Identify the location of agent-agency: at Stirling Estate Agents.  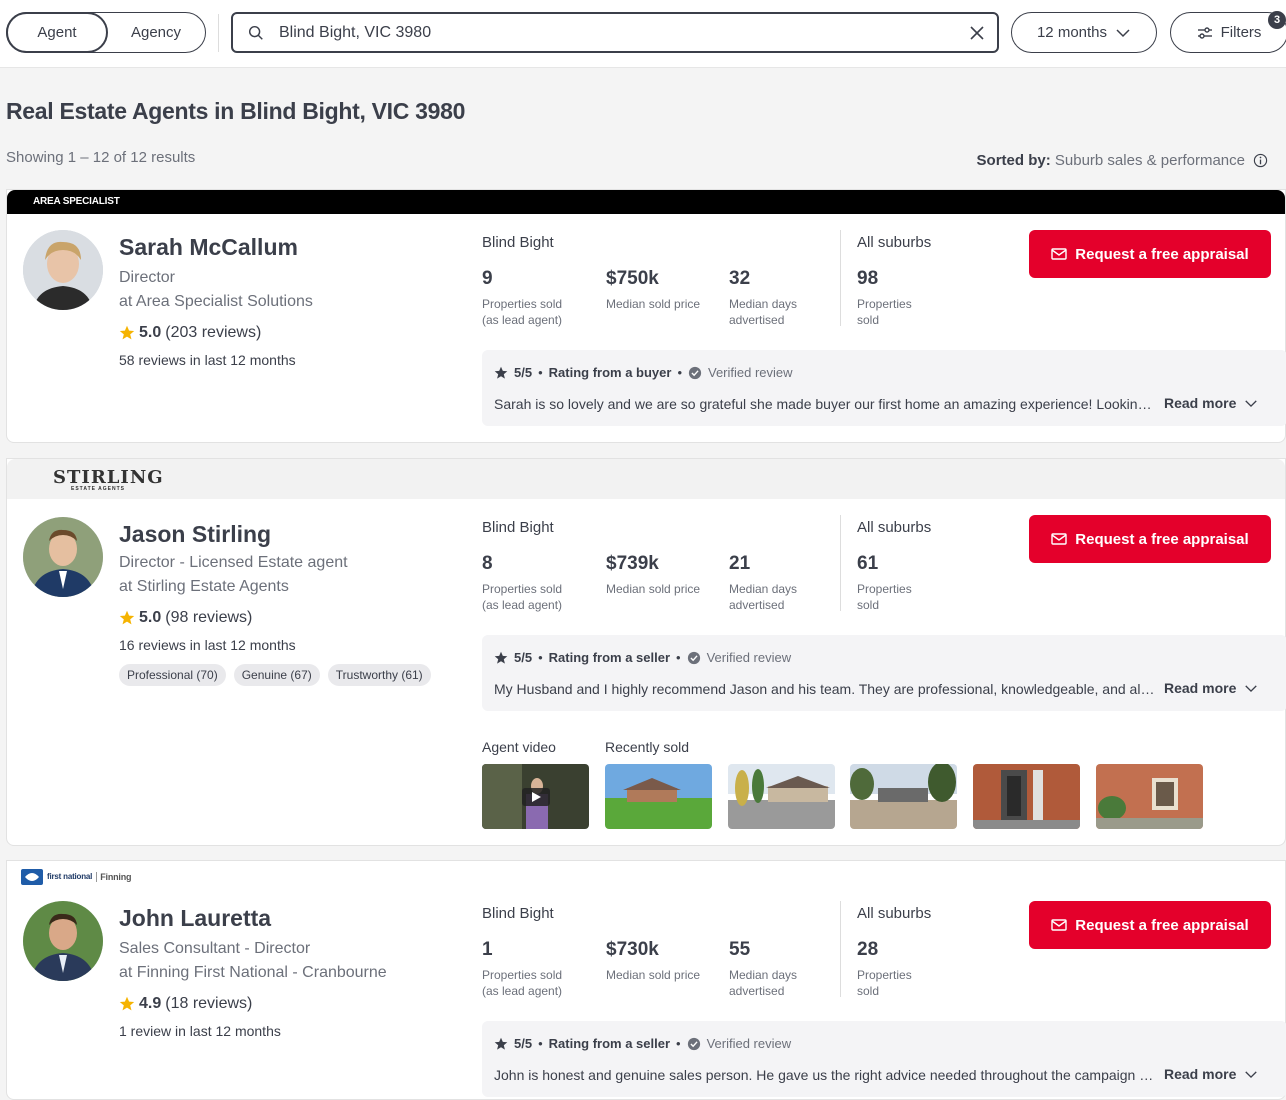
(204, 586).